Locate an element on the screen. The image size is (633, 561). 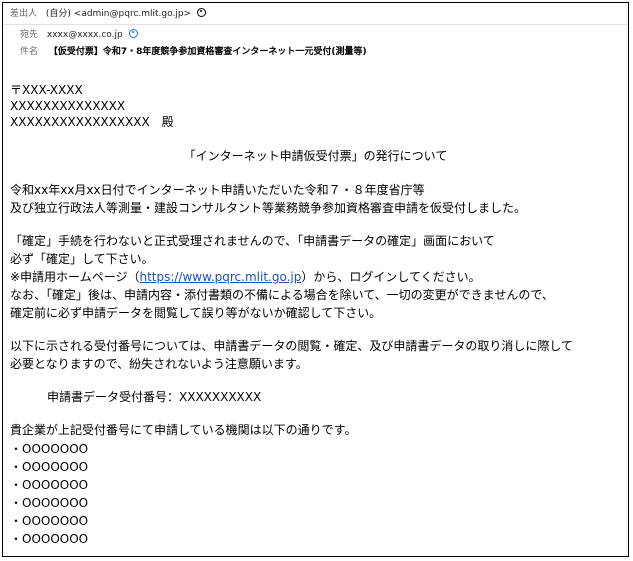
homepage-note-suffix: ）から、ログインしてください。 is located at coordinates (391, 277).